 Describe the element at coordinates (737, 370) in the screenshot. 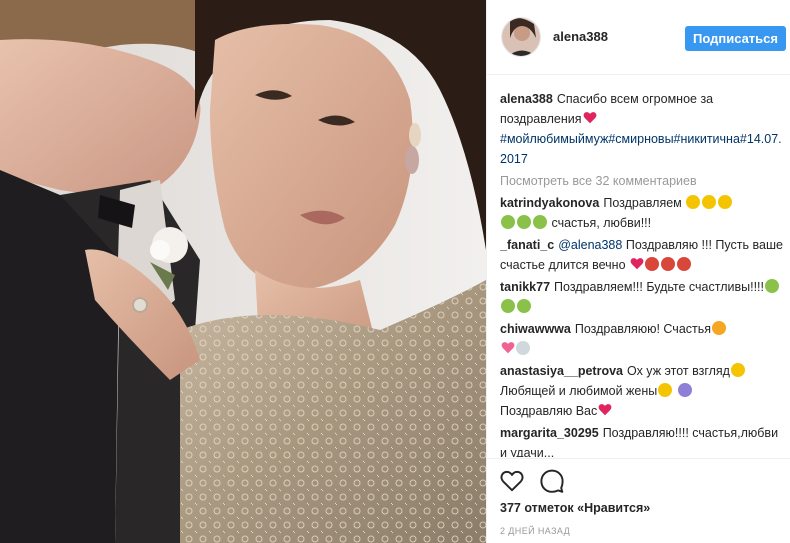

I see `heart-eyes-emoji-icon` at that location.